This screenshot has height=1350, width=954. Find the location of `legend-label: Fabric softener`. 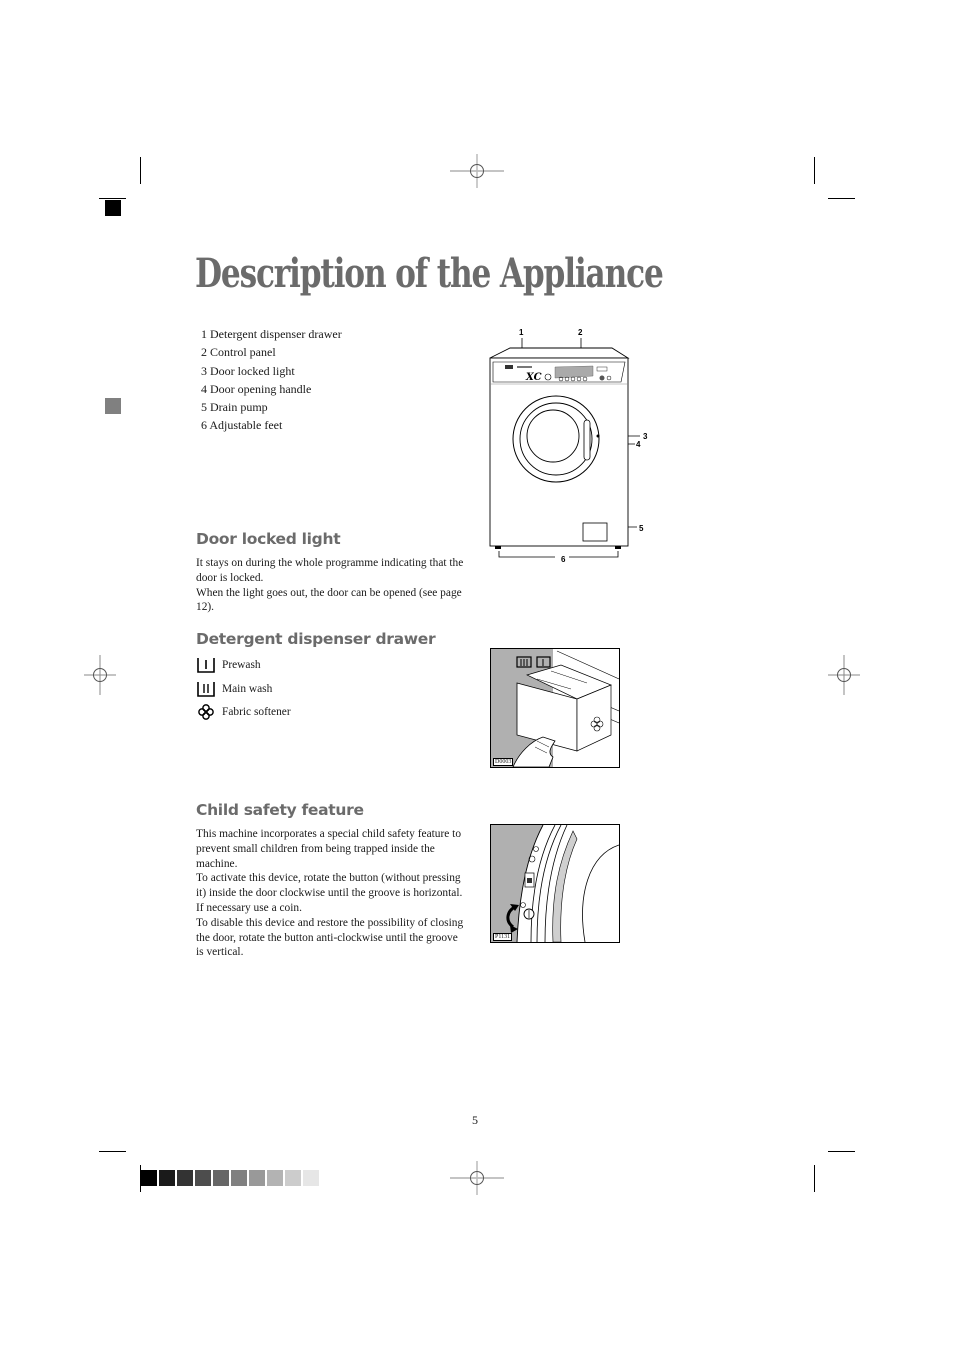

legend-label: Fabric softener is located at coordinates (256, 712).